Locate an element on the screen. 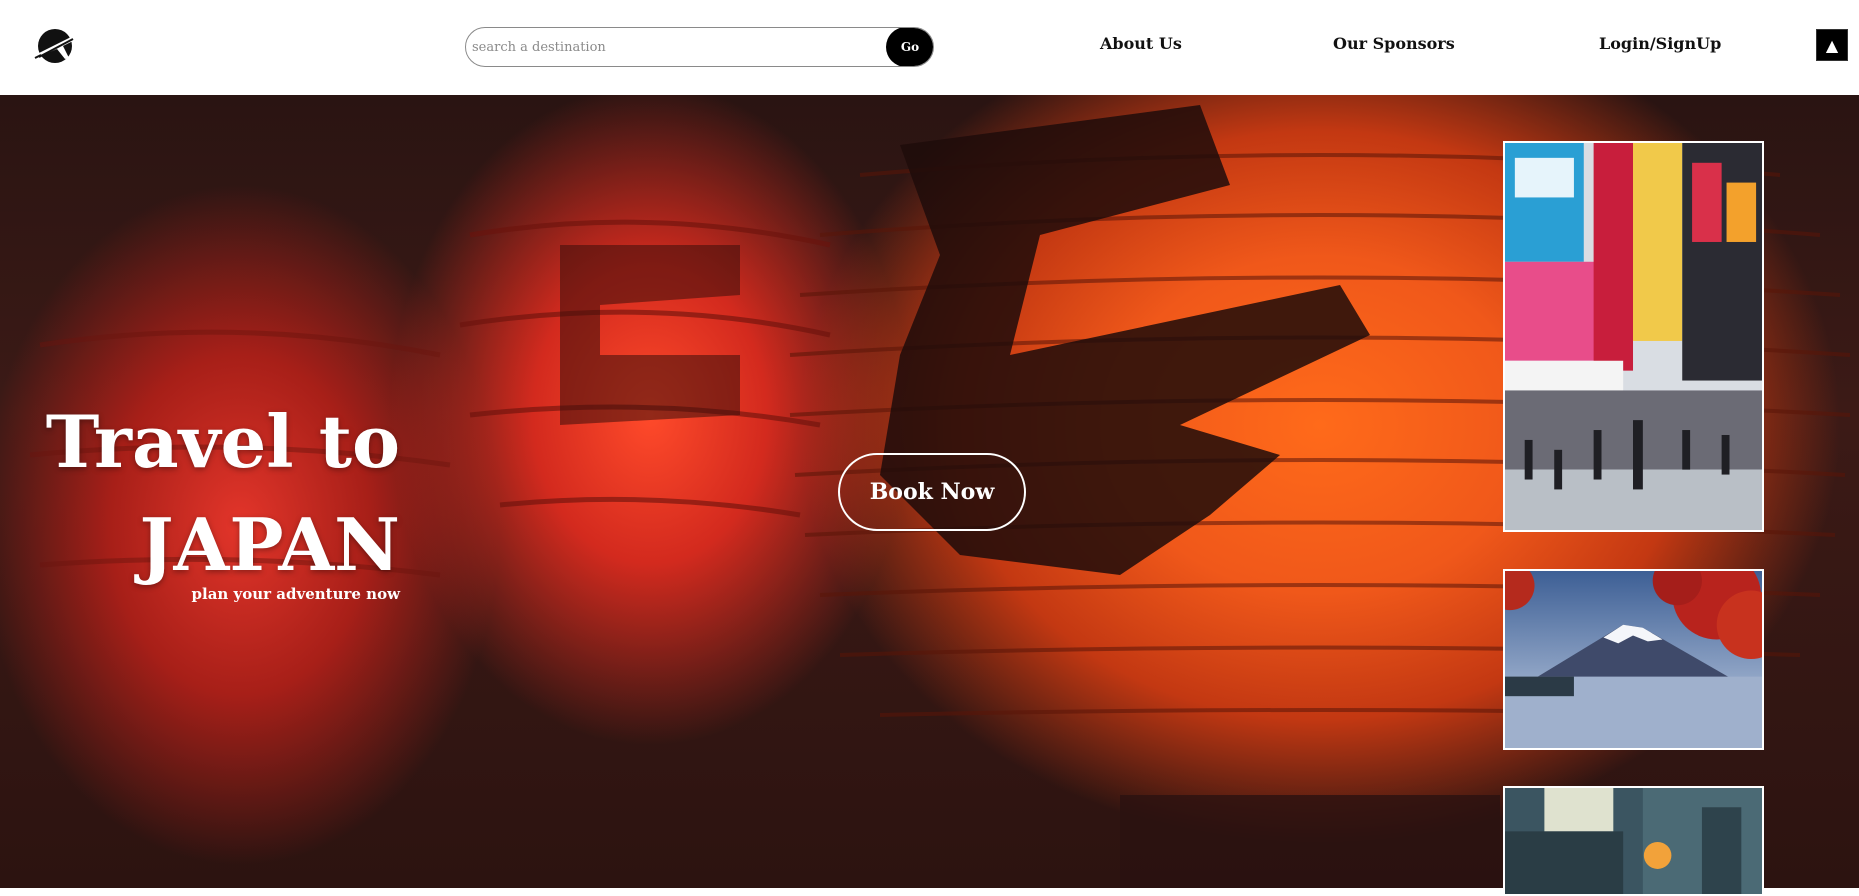 The height and width of the screenshot is (896, 1859). hero-title-line2: JAPAN is located at coordinates (269, 544).